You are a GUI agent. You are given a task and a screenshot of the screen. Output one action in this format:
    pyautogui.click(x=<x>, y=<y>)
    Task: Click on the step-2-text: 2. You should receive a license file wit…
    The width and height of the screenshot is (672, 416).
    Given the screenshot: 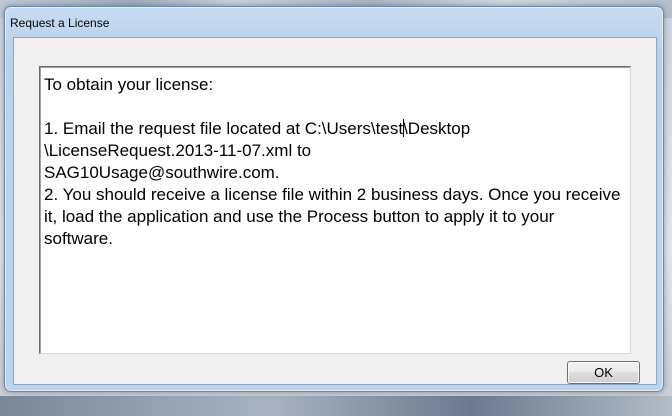 What is the action you would take?
    pyautogui.click(x=332, y=216)
    